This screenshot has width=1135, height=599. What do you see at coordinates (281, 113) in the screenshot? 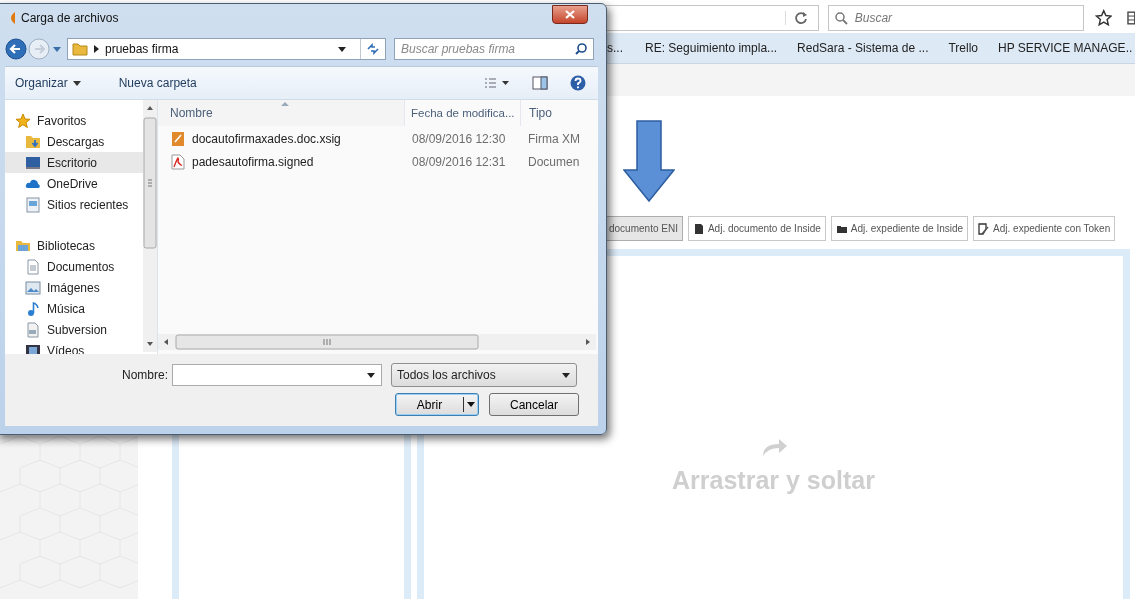
I see `column-header: Nombre` at bounding box center [281, 113].